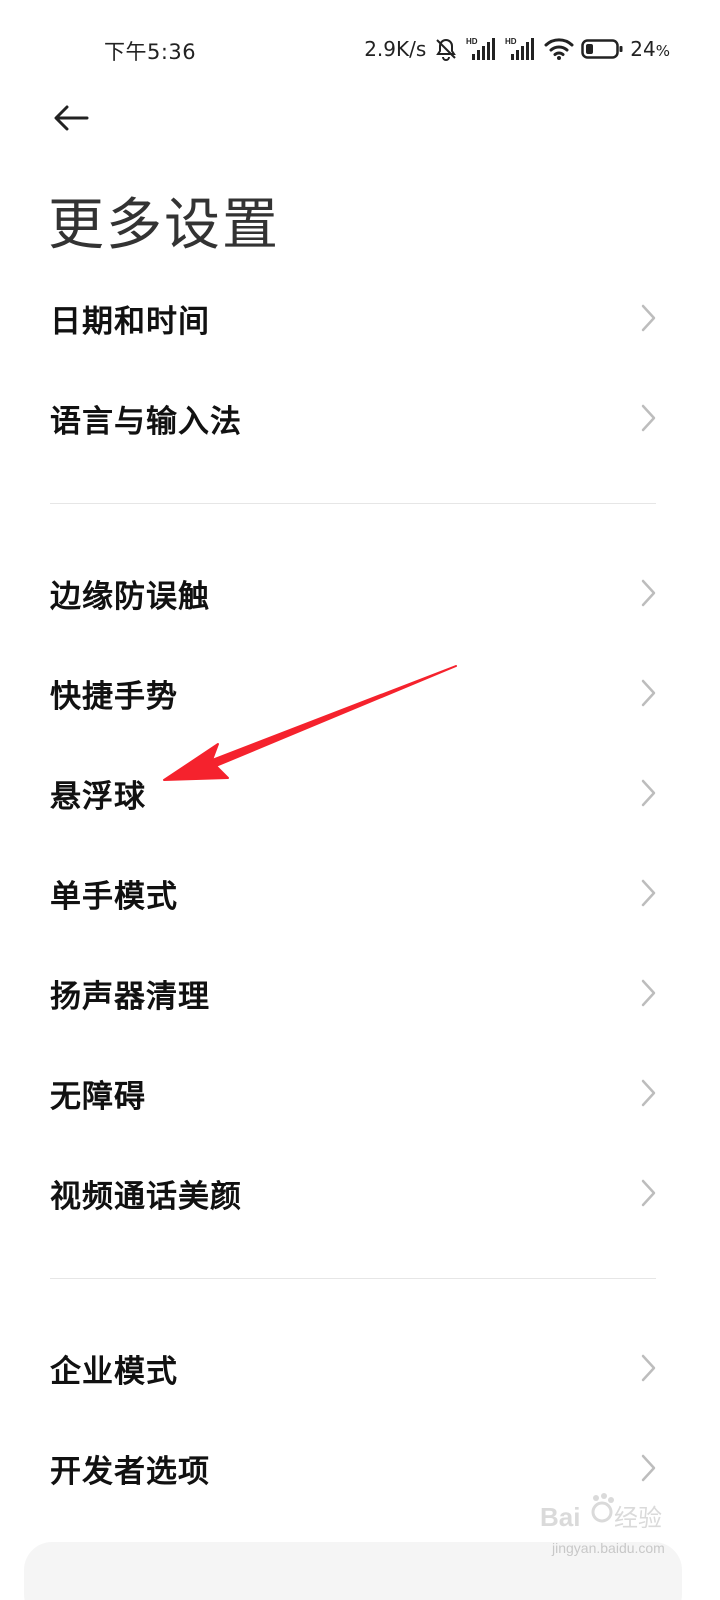 The image size is (720, 1600). What do you see at coordinates (114, 696) in the screenshot?
I see `item-label: 快捷手势` at bounding box center [114, 696].